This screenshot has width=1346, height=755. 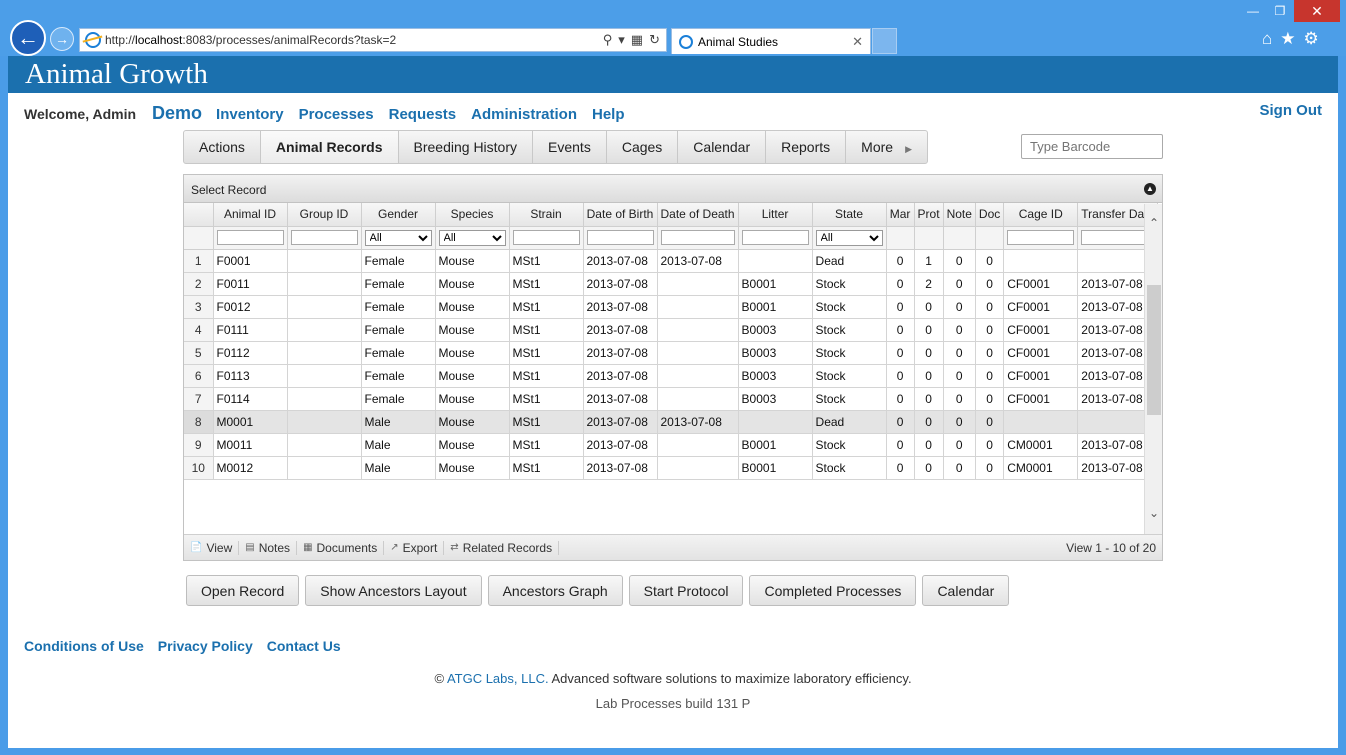 What do you see at coordinates (1311, 39) in the screenshot?
I see `gear-icon: ⚙` at bounding box center [1311, 39].